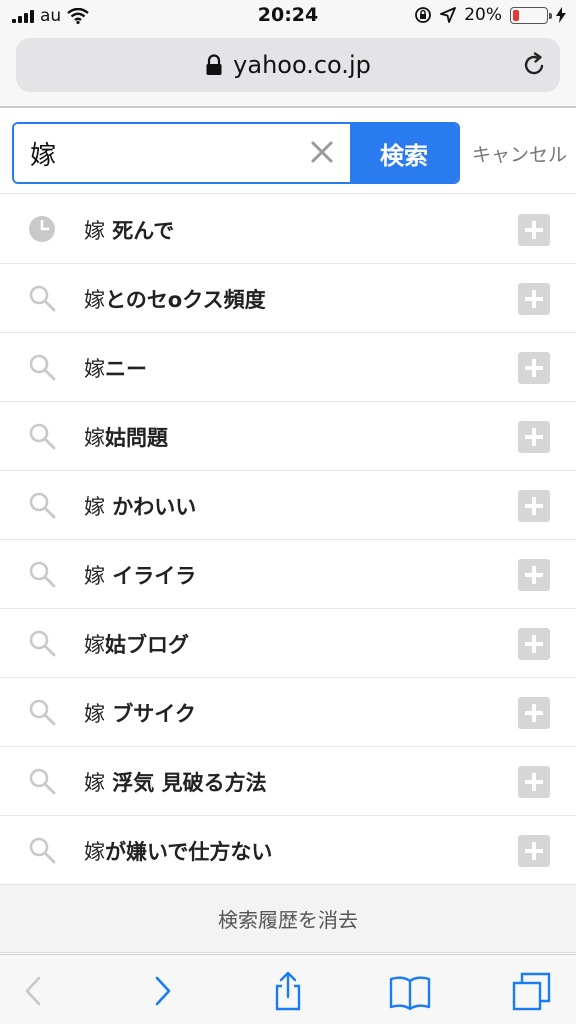 This screenshot has height=1024, width=576. I want to click on suggestion-item: 嫁が嫌いで仕方ない, so click(288, 850).